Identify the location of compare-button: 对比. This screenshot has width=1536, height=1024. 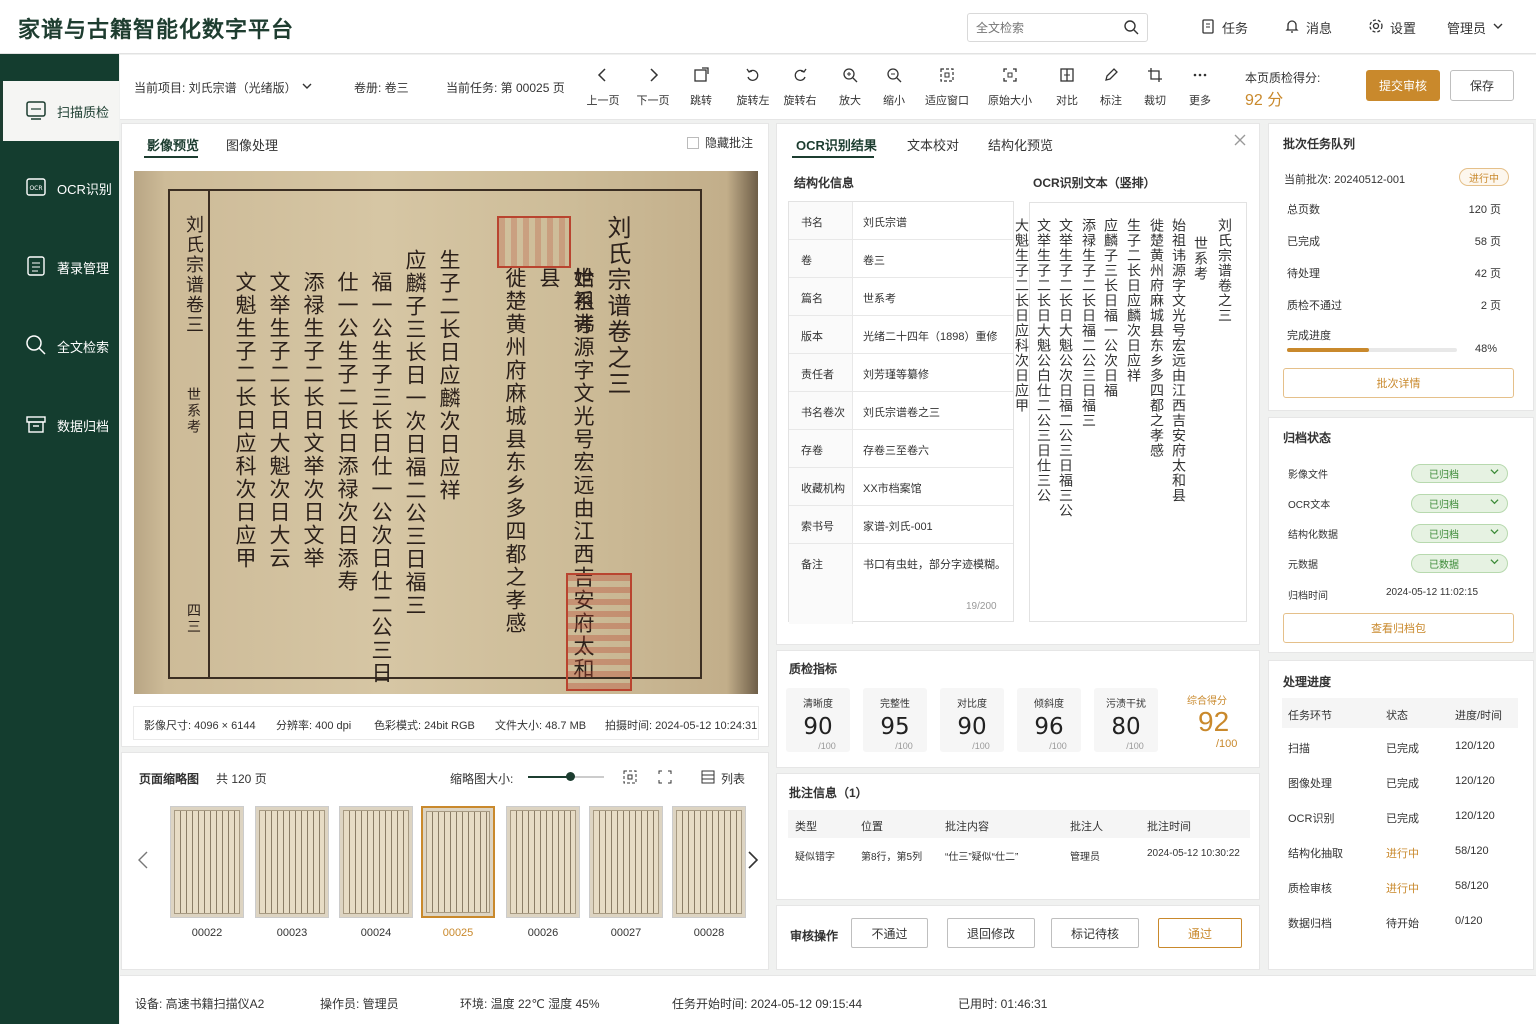
(1067, 87).